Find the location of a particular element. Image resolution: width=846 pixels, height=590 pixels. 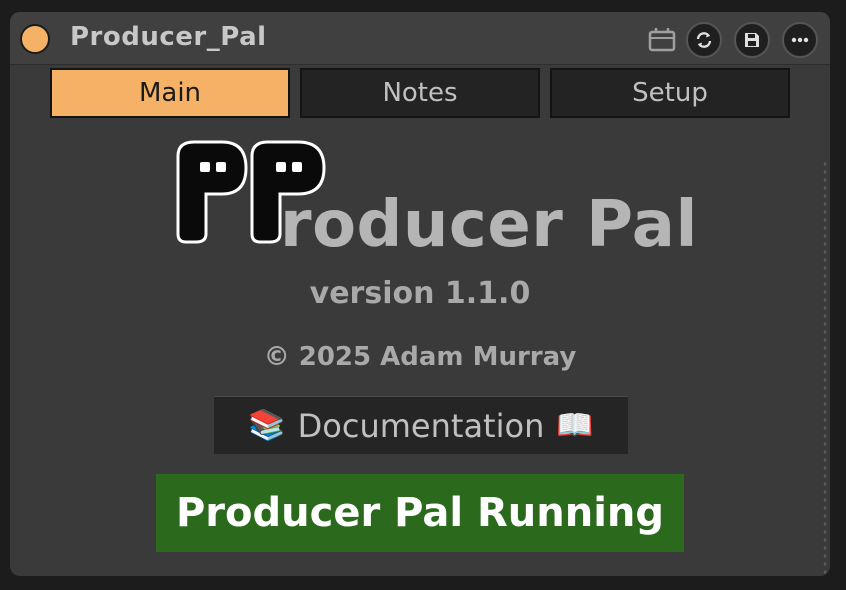

tab-main: Main is located at coordinates (170, 93).